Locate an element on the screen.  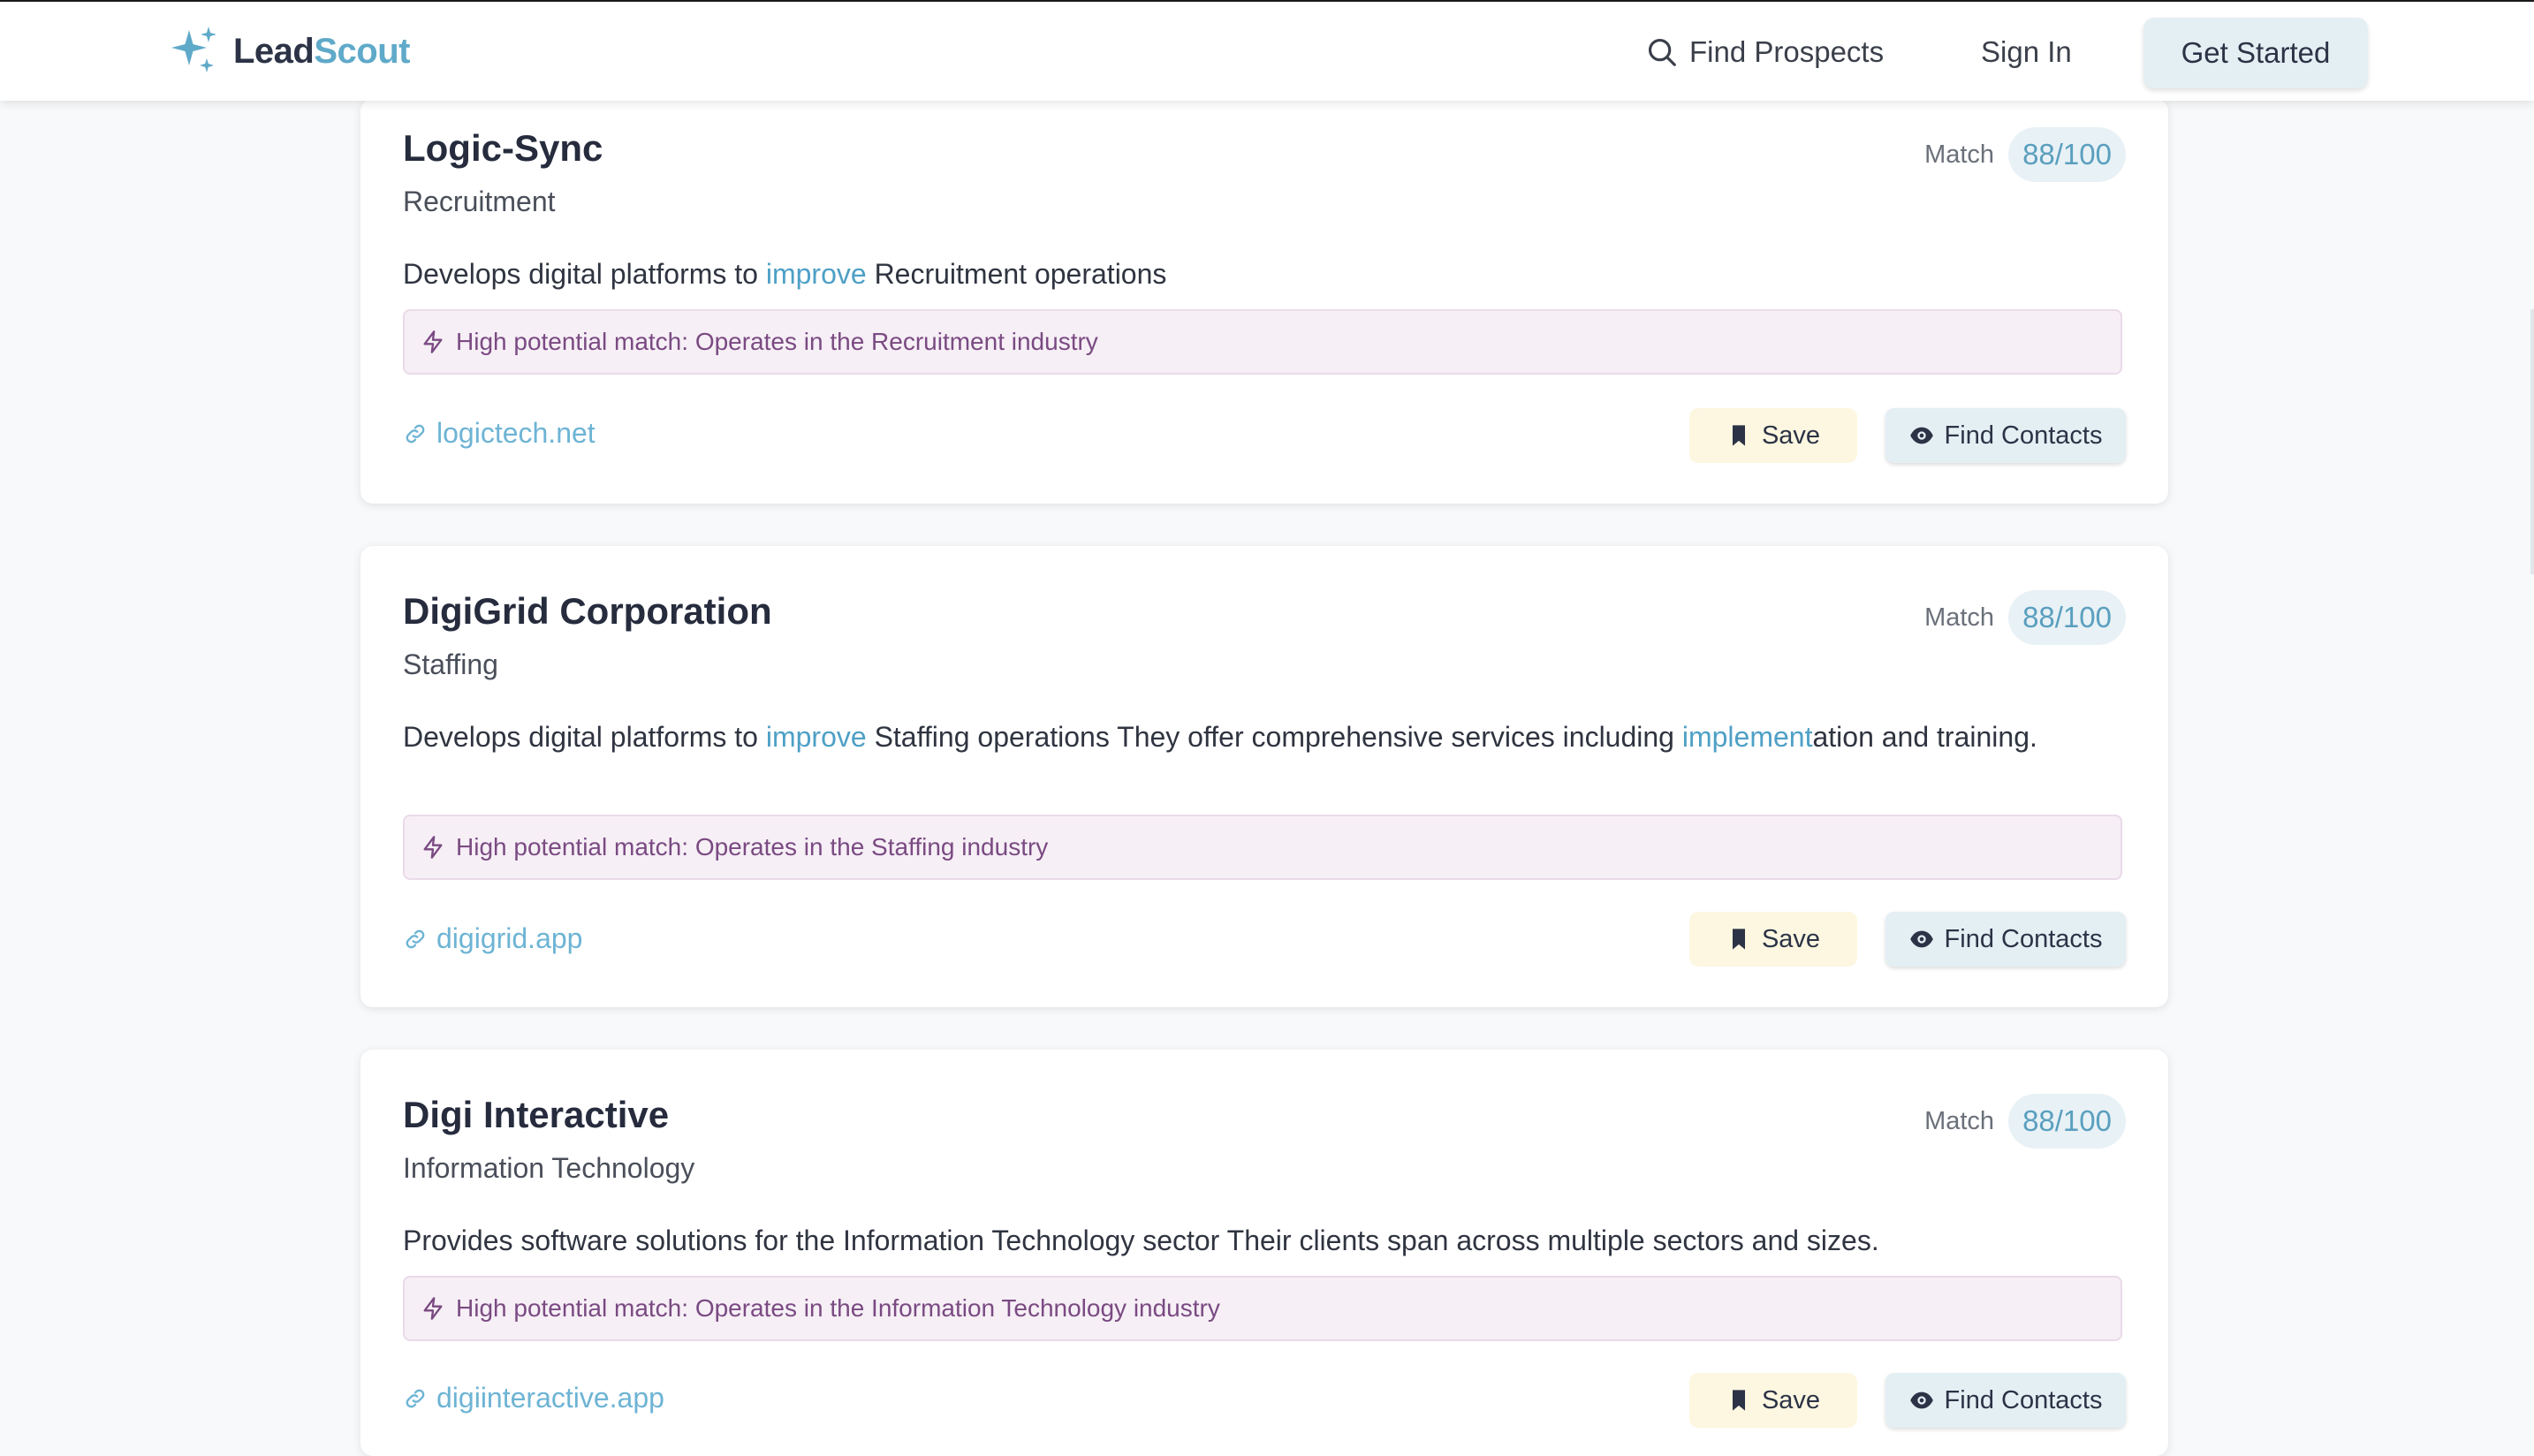
company-industry: Recruitment is located at coordinates (479, 201).